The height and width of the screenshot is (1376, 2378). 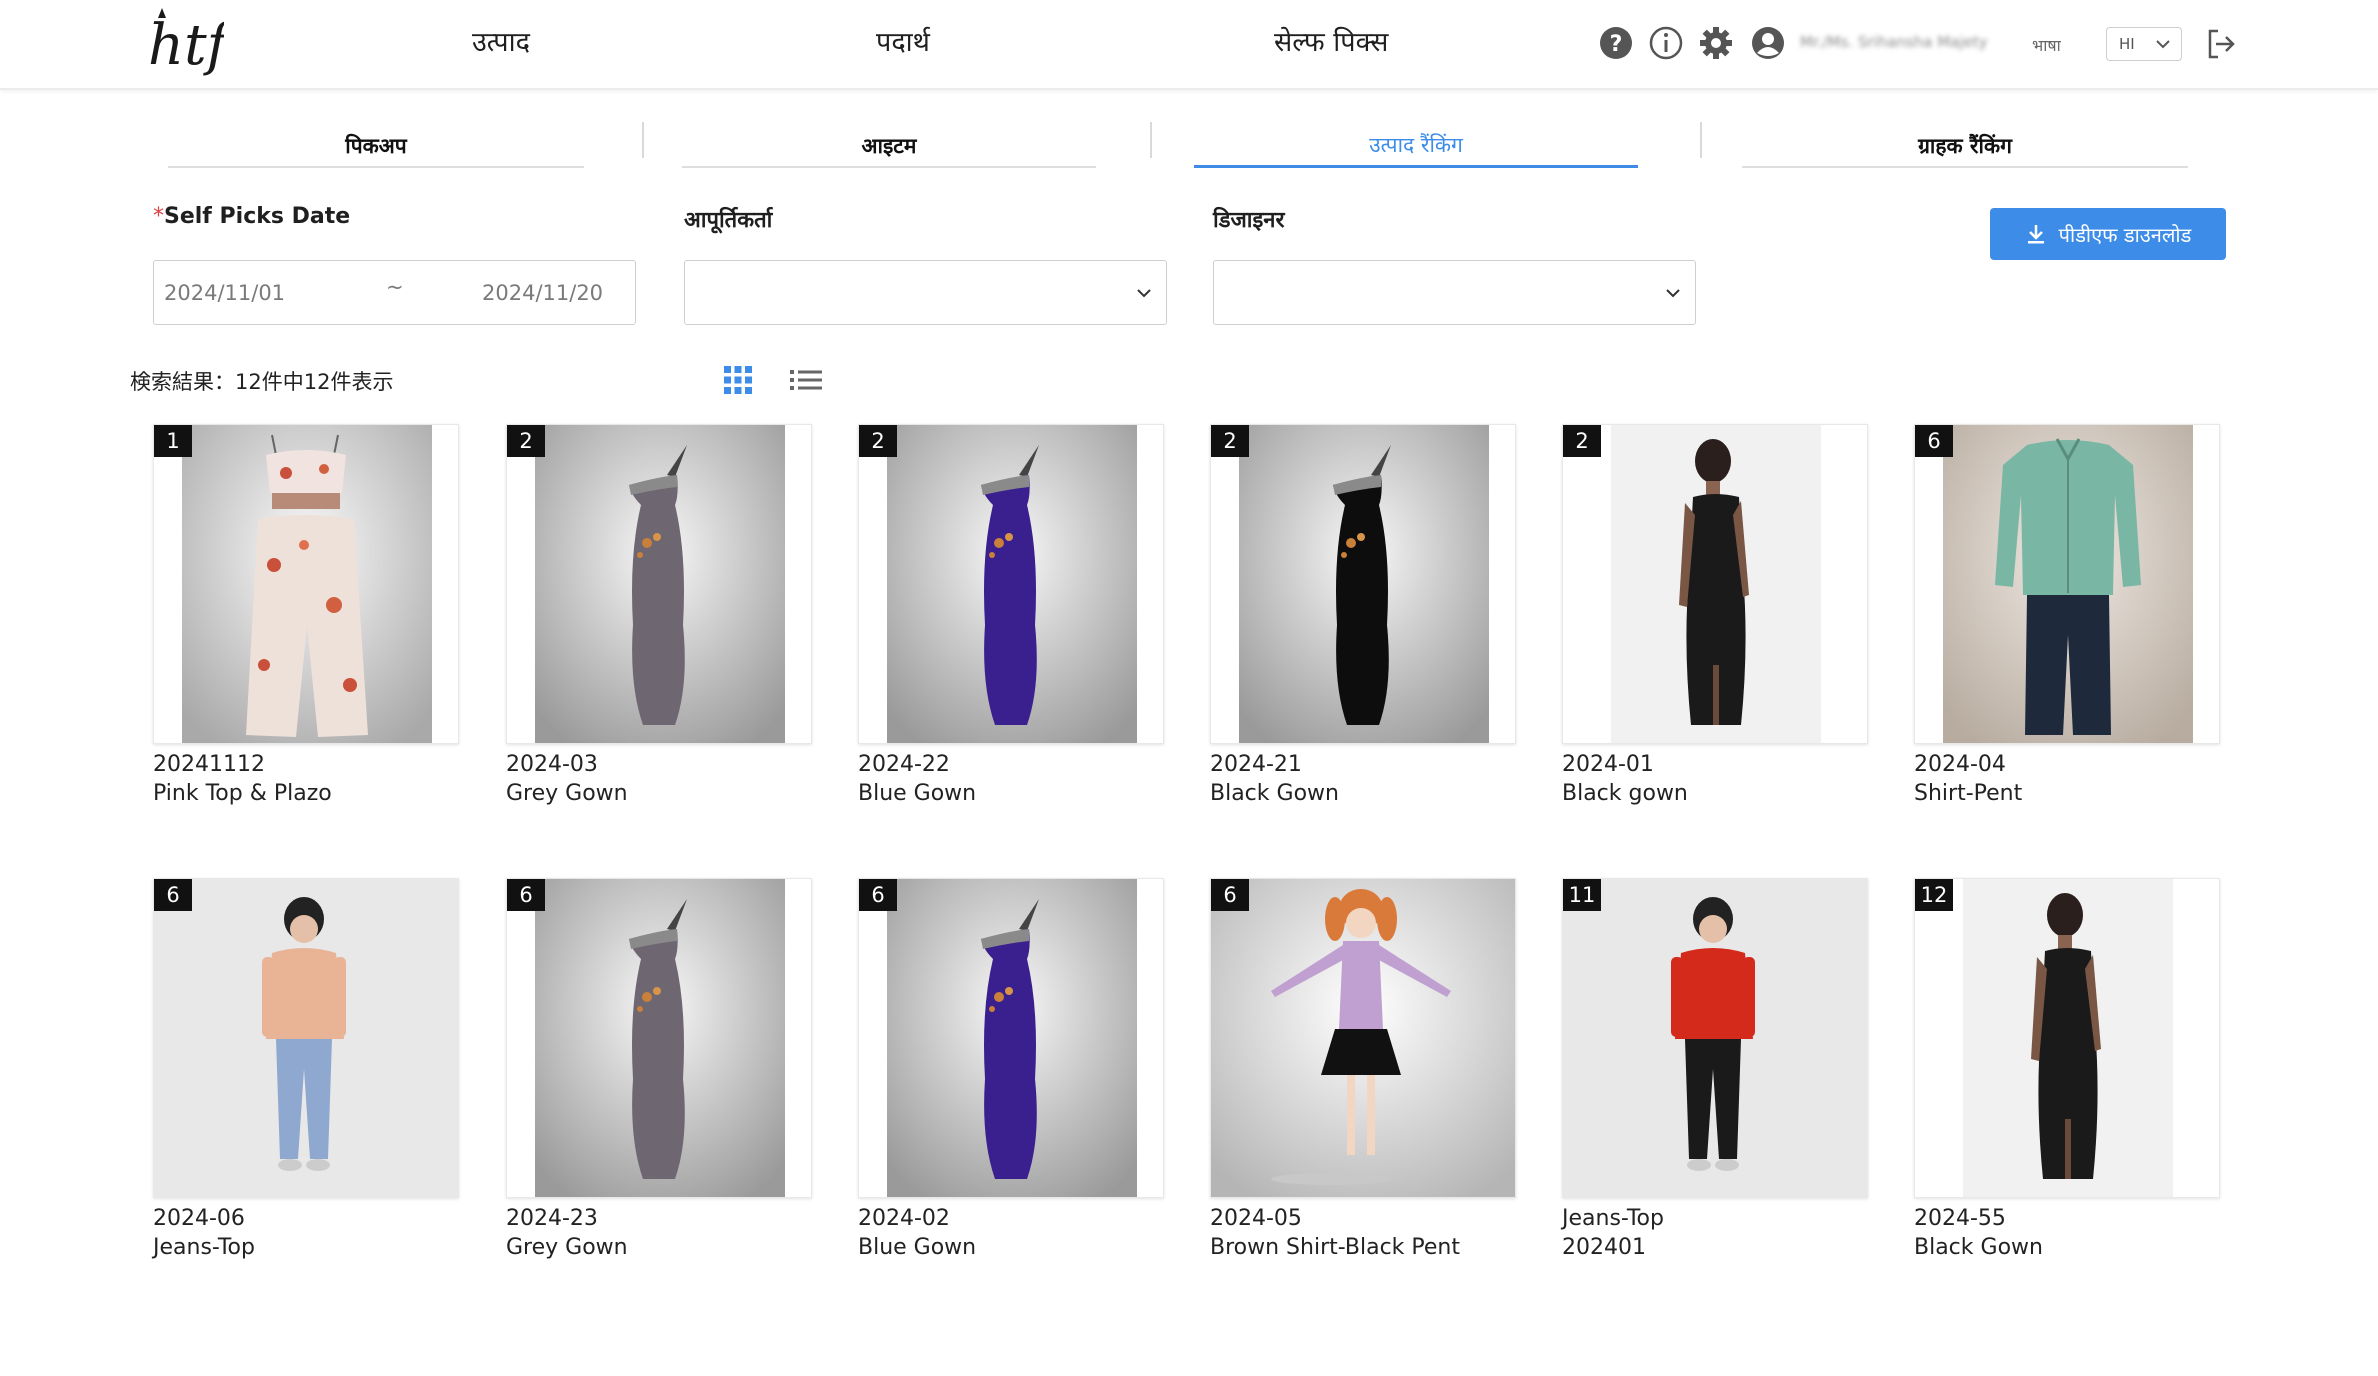 I want to click on product-code: 2024-21, so click(x=1256, y=764).